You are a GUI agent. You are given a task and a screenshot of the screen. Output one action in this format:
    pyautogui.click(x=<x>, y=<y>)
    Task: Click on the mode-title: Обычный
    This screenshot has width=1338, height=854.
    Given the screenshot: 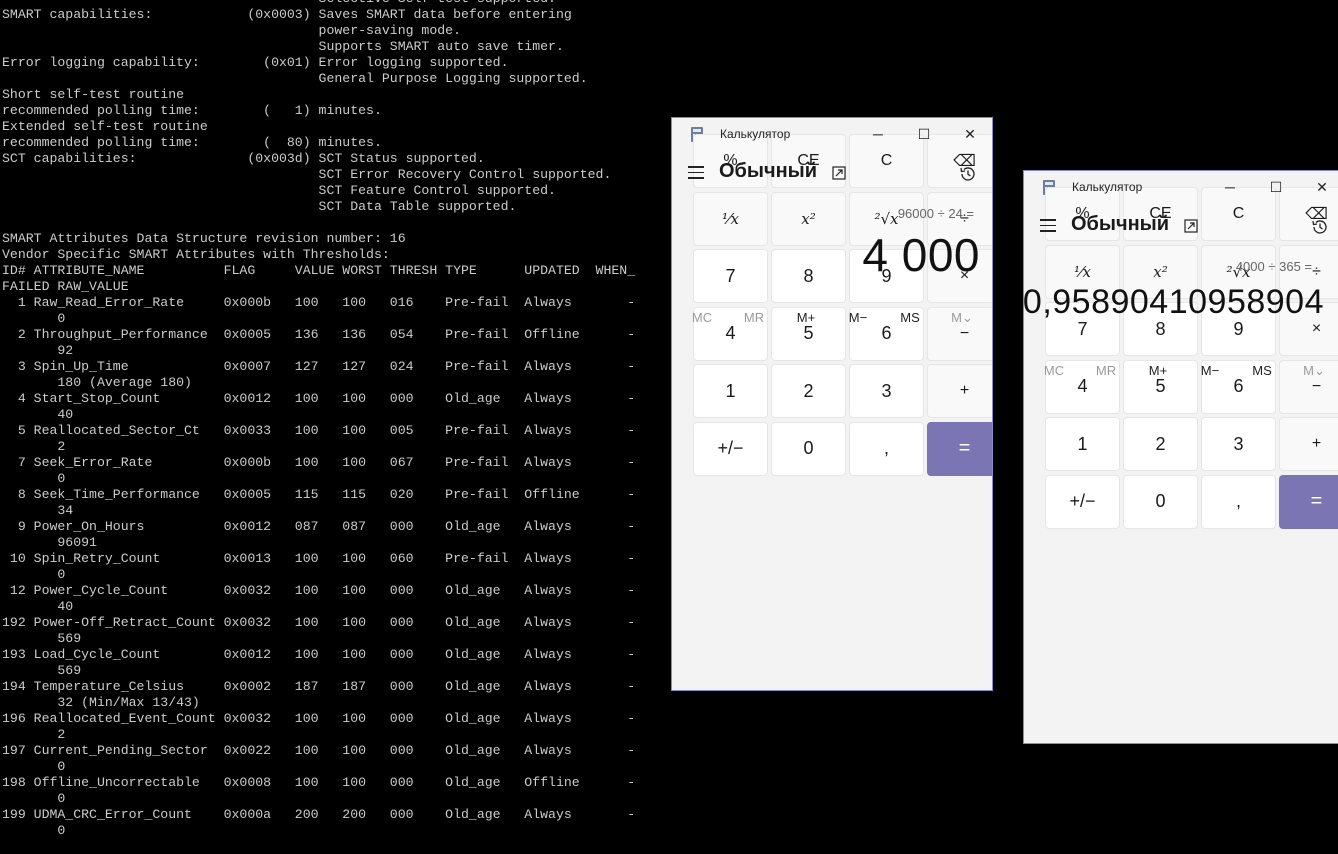 What is the action you would take?
    pyautogui.click(x=768, y=171)
    